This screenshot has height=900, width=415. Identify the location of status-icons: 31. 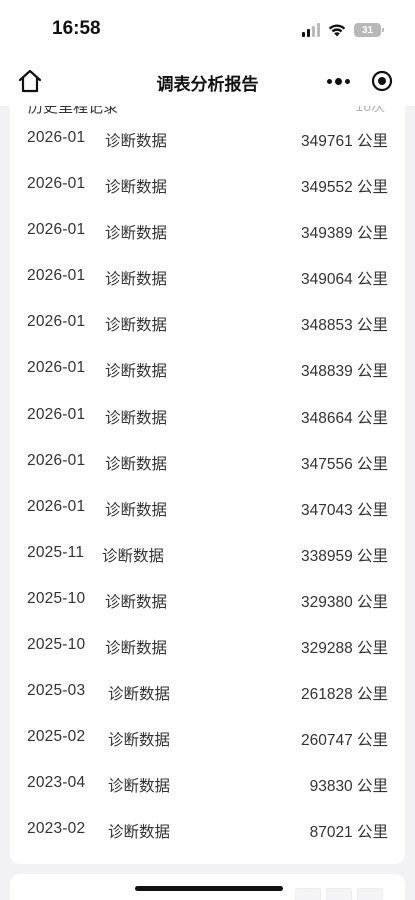
(343, 30).